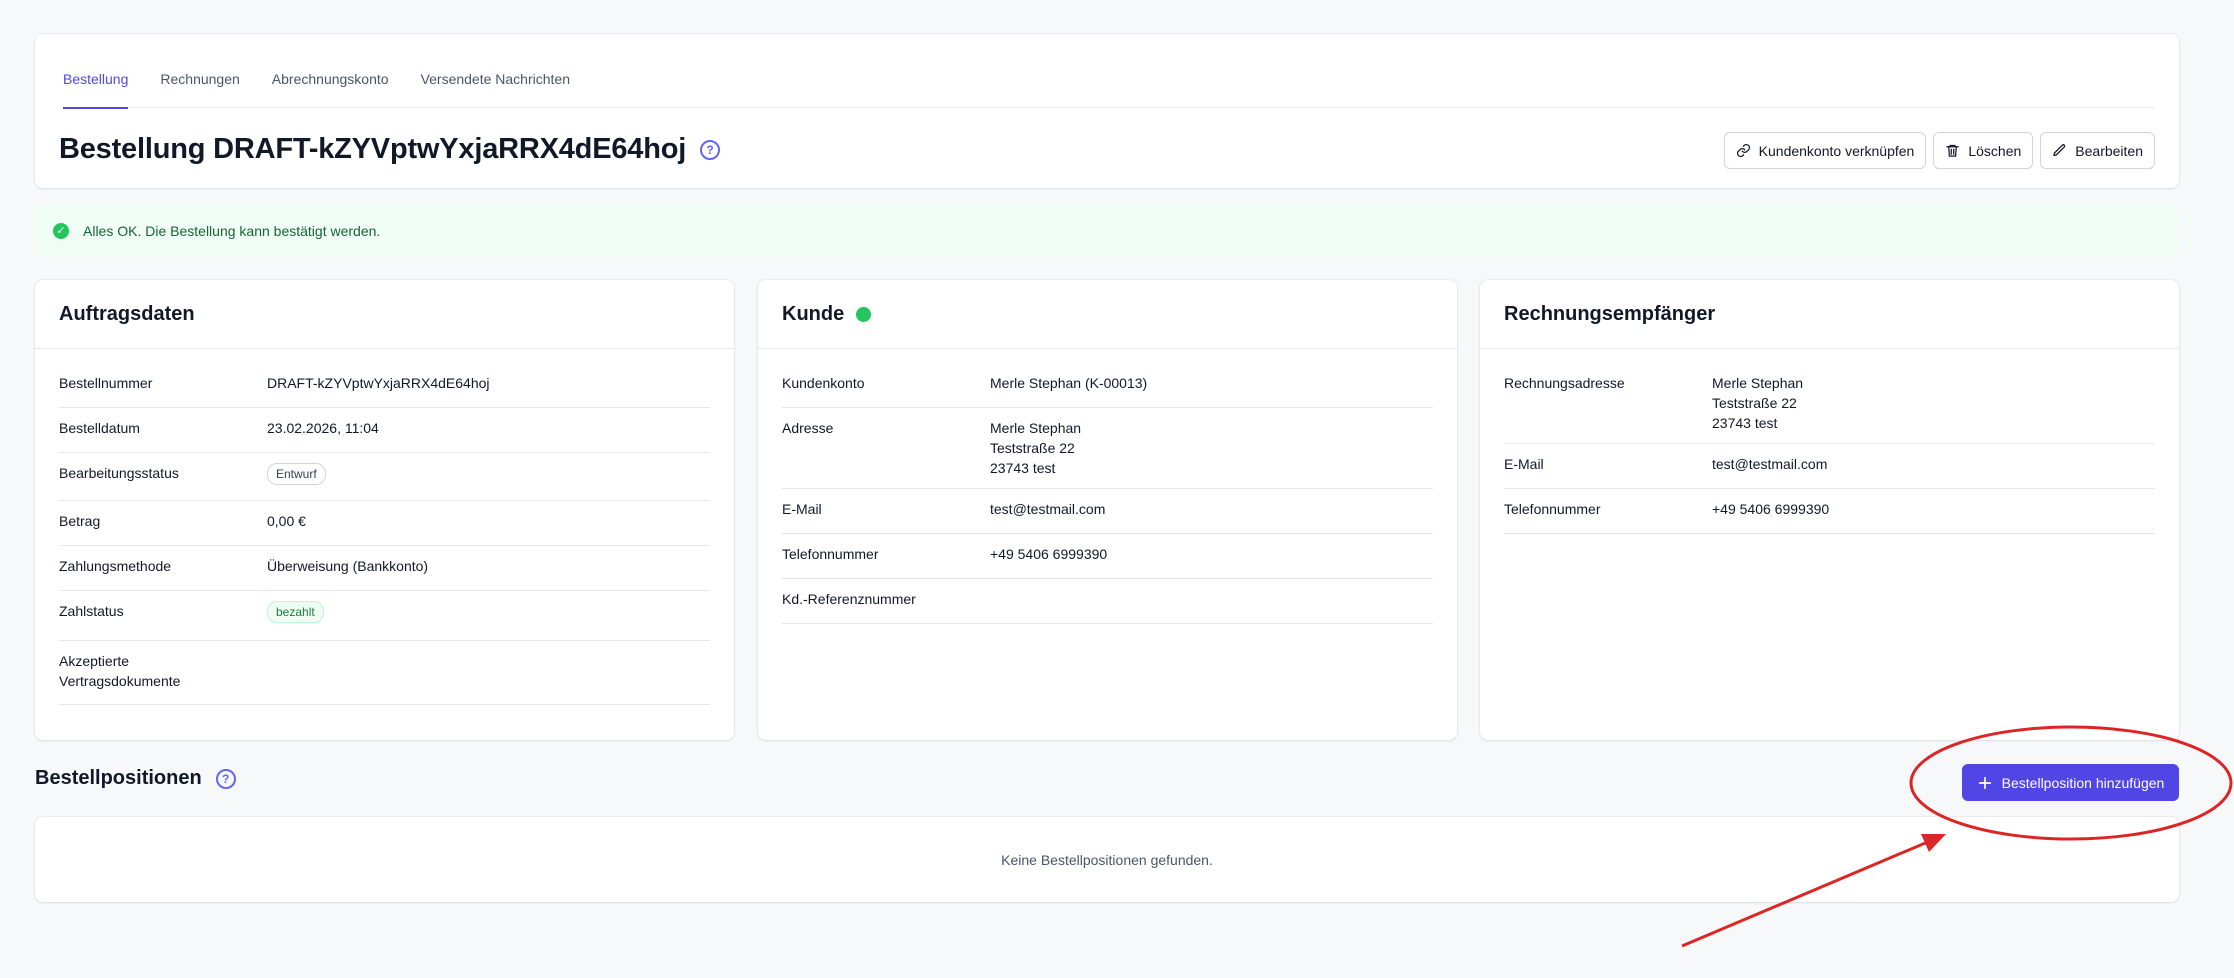 The width and height of the screenshot is (2234, 978). Describe the element at coordinates (1069, 383) in the screenshot. I see `customer-account-value: Merle Stephan (K-00013)` at that location.